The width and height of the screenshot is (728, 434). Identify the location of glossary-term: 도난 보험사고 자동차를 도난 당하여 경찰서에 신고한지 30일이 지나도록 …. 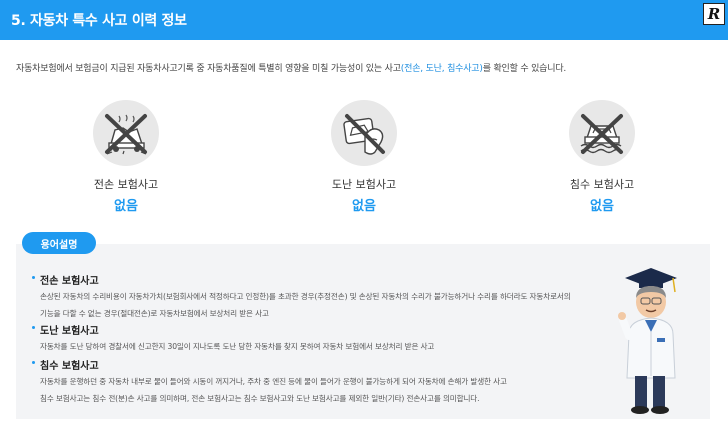
(233, 338).